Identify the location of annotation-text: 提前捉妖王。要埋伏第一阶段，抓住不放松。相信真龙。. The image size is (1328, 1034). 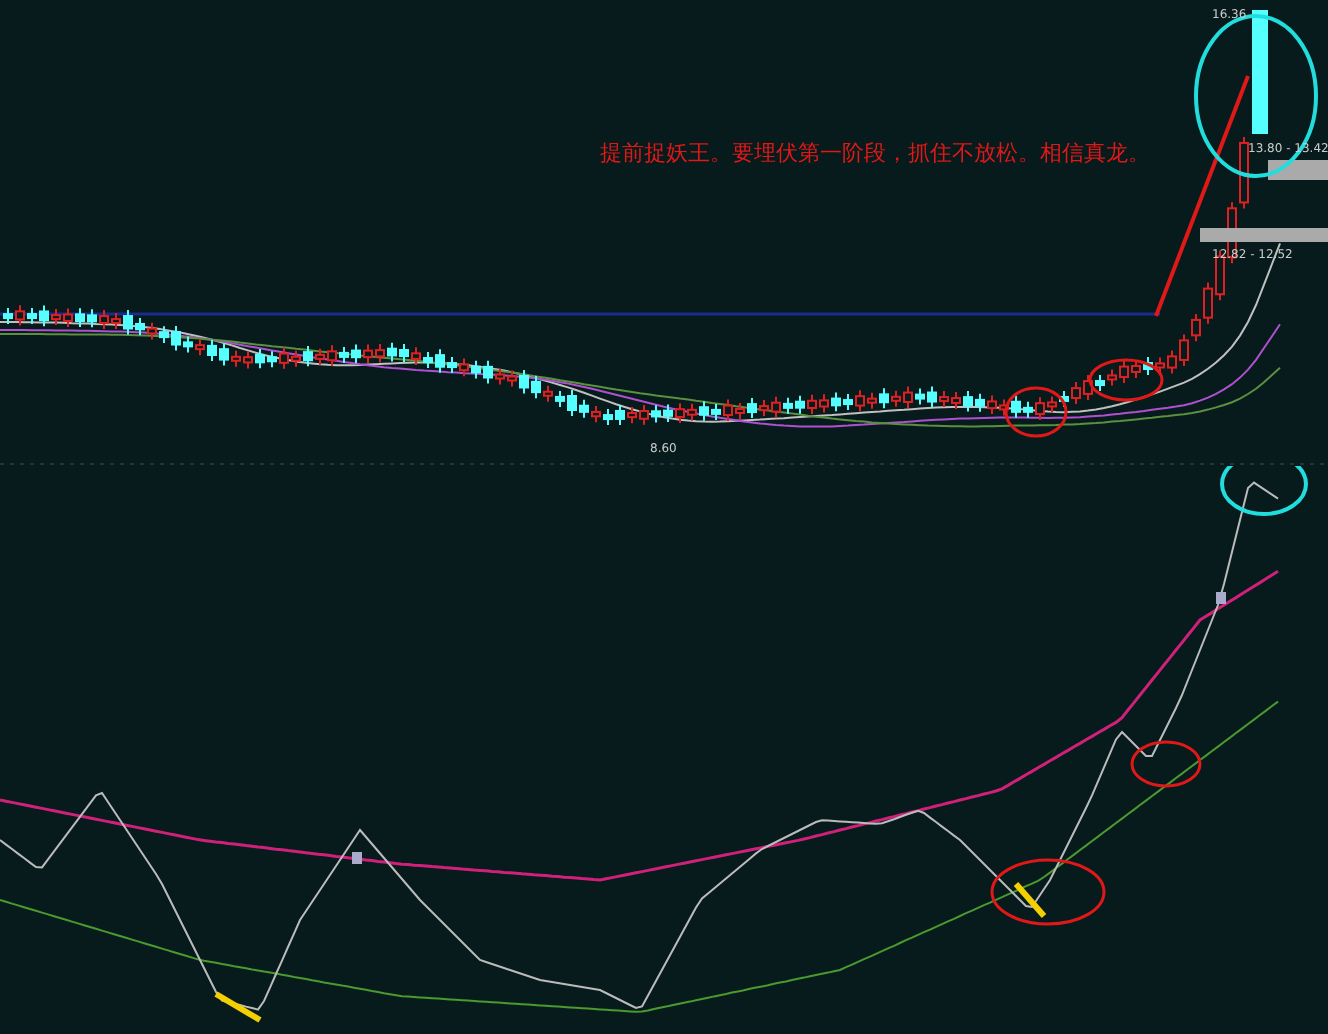
(875, 153).